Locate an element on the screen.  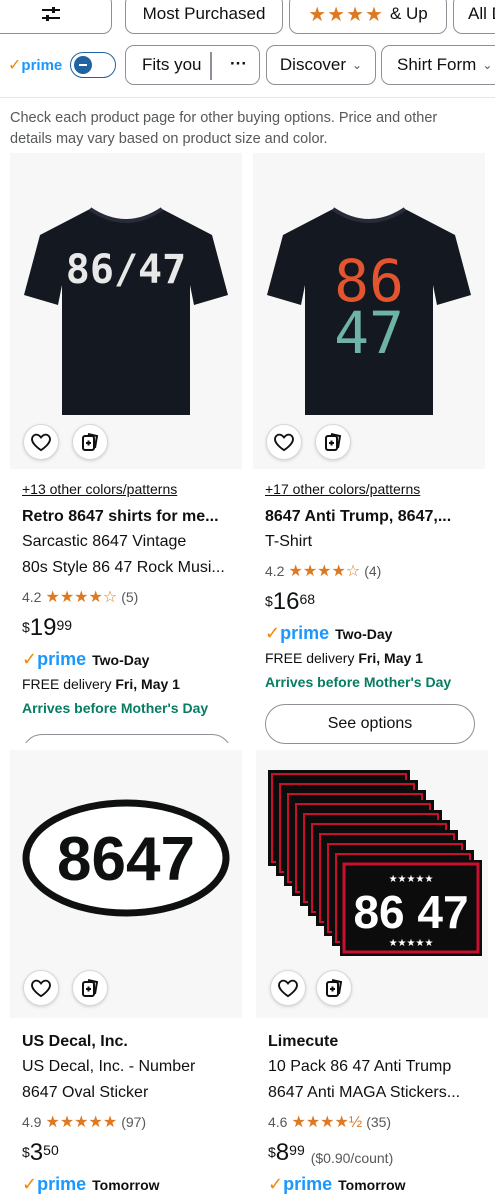
tshirt-image: 86/47 is located at coordinates (126, 311).